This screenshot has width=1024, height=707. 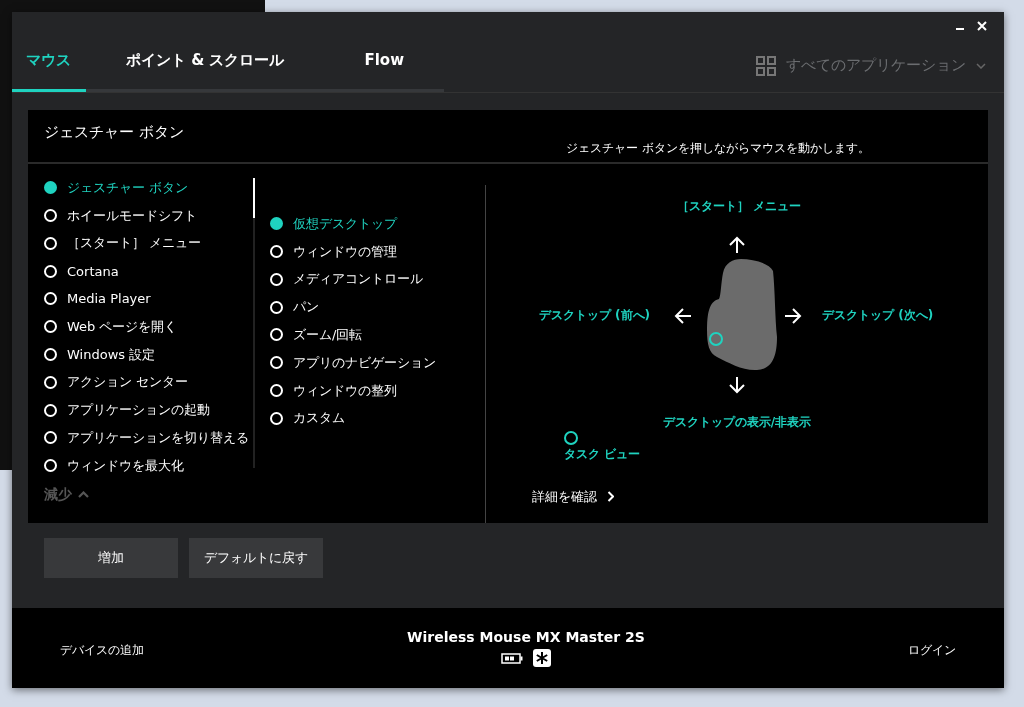 What do you see at coordinates (205, 65) in the screenshot?
I see `tab: ポイント & スクロール` at bounding box center [205, 65].